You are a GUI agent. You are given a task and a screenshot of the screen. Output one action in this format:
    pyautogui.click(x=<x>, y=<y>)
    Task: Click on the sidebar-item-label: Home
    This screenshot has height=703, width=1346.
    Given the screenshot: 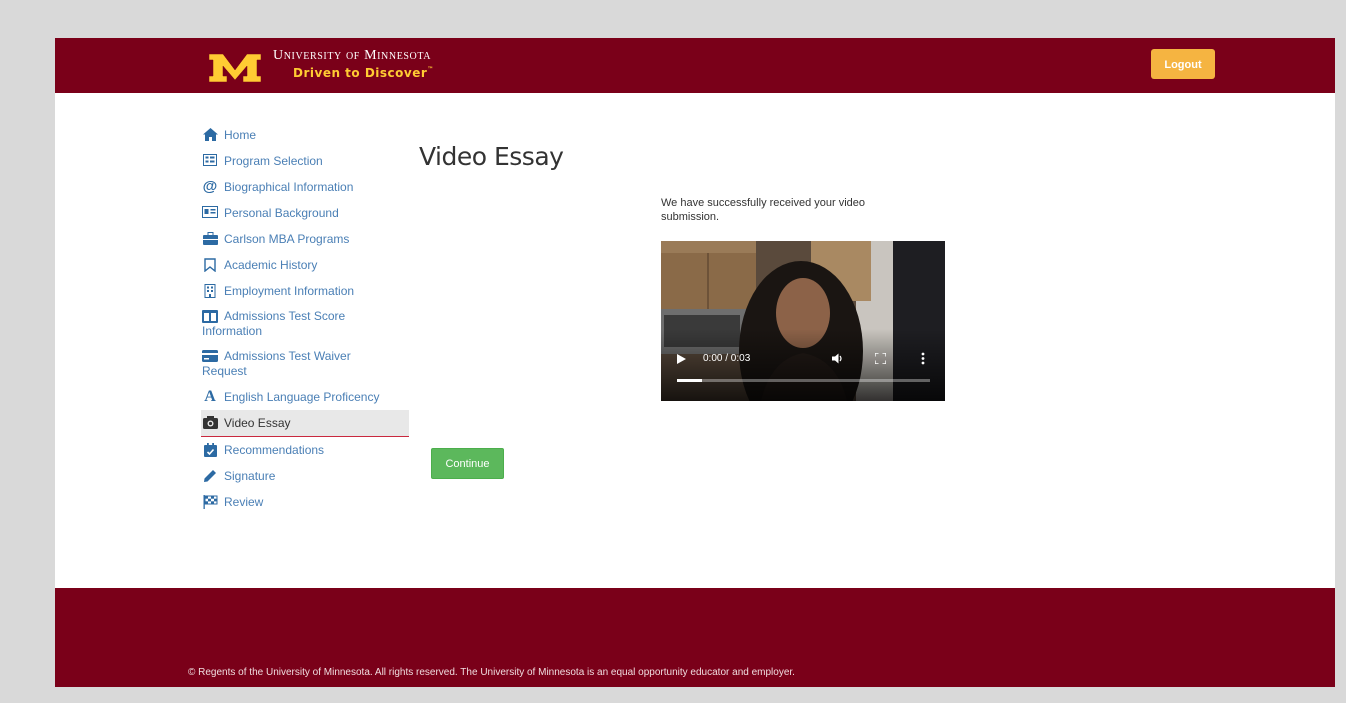 What is the action you would take?
    pyautogui.click(x=240, y=134)
    